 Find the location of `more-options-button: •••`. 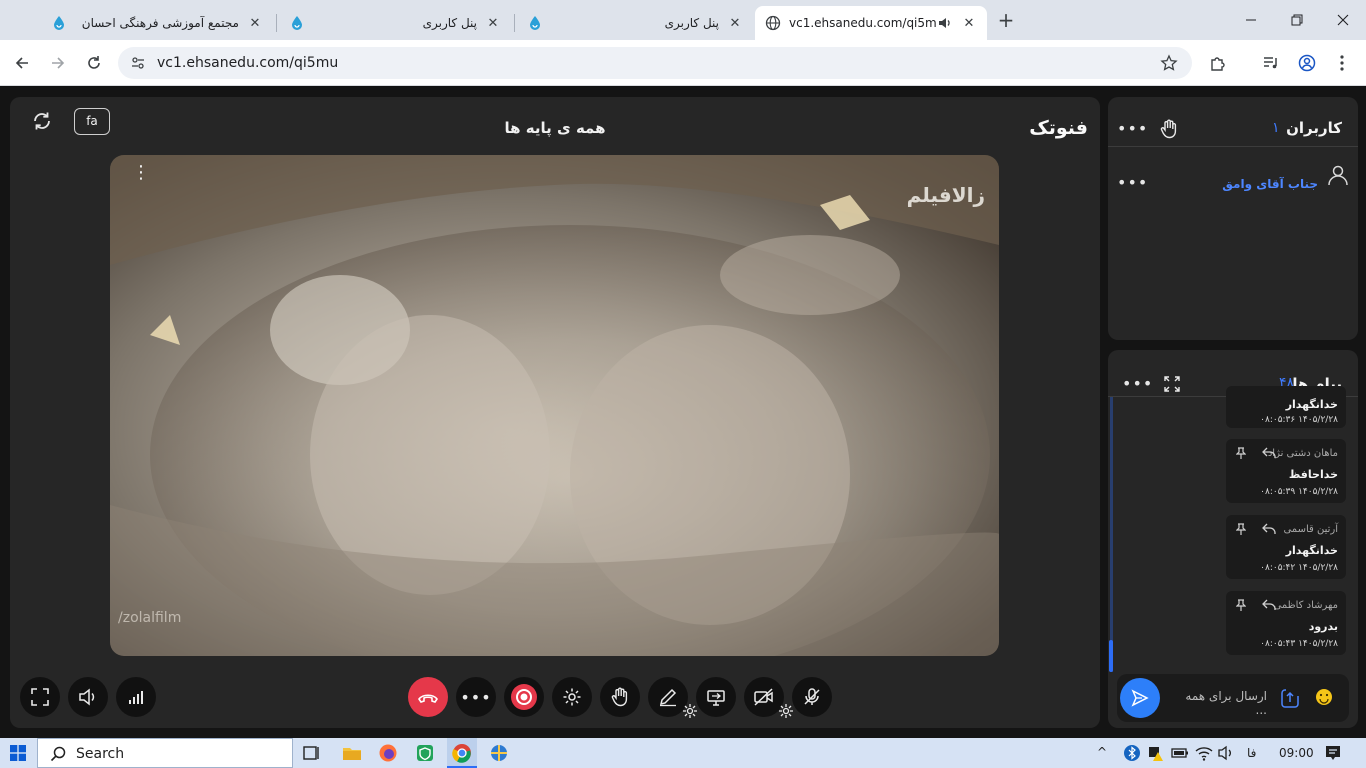

more-options-button: ••• is located at coordinates (476, 697).